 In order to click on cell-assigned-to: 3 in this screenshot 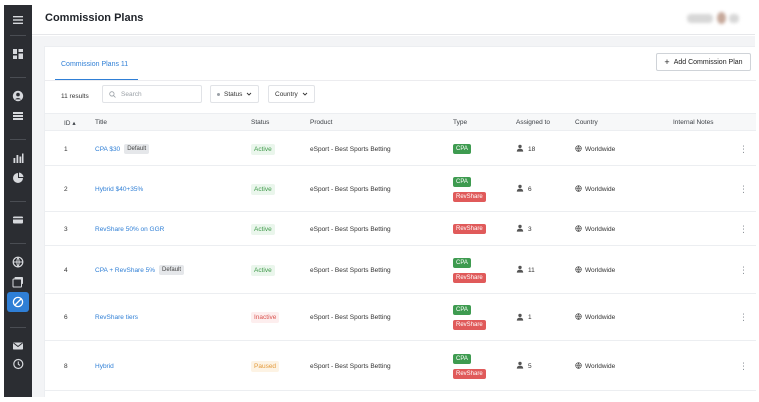, I will do `click(524, 229)`.